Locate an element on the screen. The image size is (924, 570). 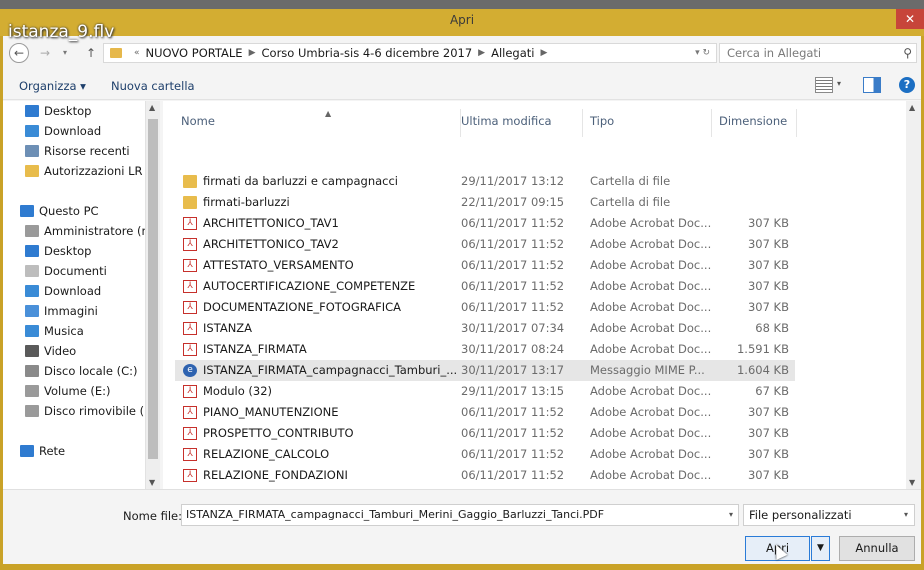
nav-item: Disco rimovibile (F is located at coordinates (88, 411).